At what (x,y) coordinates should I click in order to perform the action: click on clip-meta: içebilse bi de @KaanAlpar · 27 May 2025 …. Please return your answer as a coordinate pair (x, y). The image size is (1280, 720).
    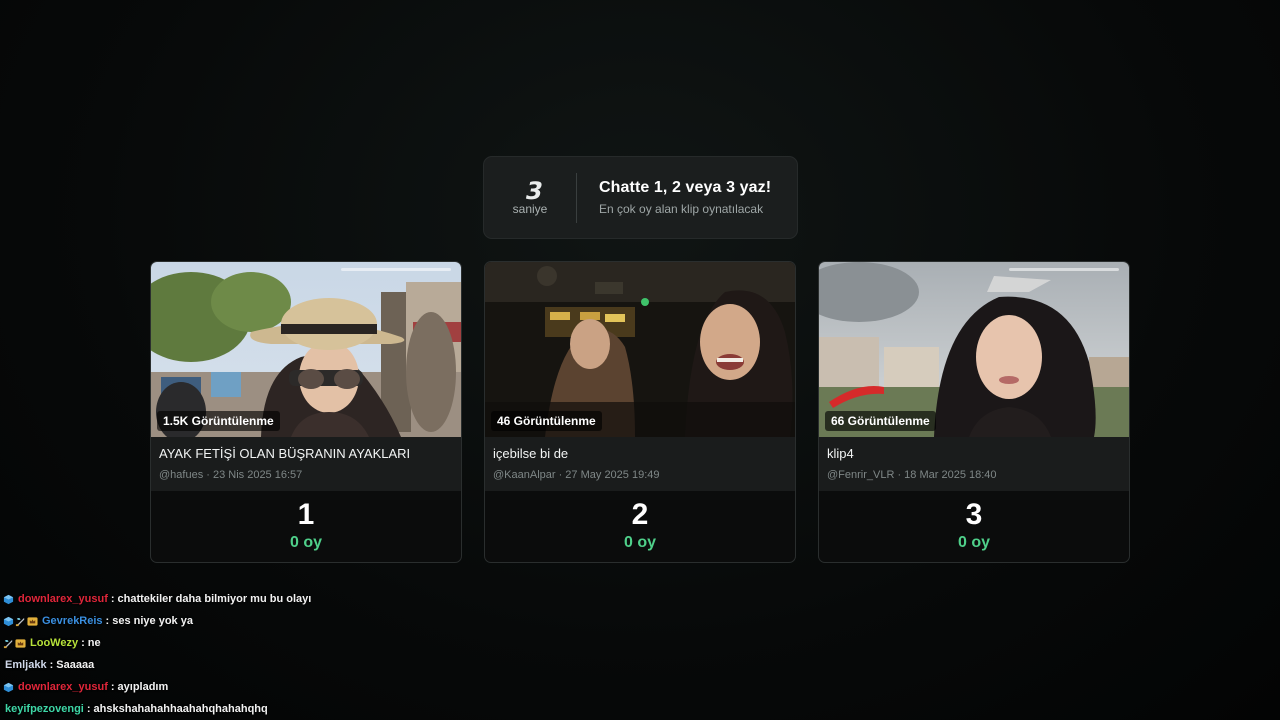
    Looking at the image, I should click on (640, 464).